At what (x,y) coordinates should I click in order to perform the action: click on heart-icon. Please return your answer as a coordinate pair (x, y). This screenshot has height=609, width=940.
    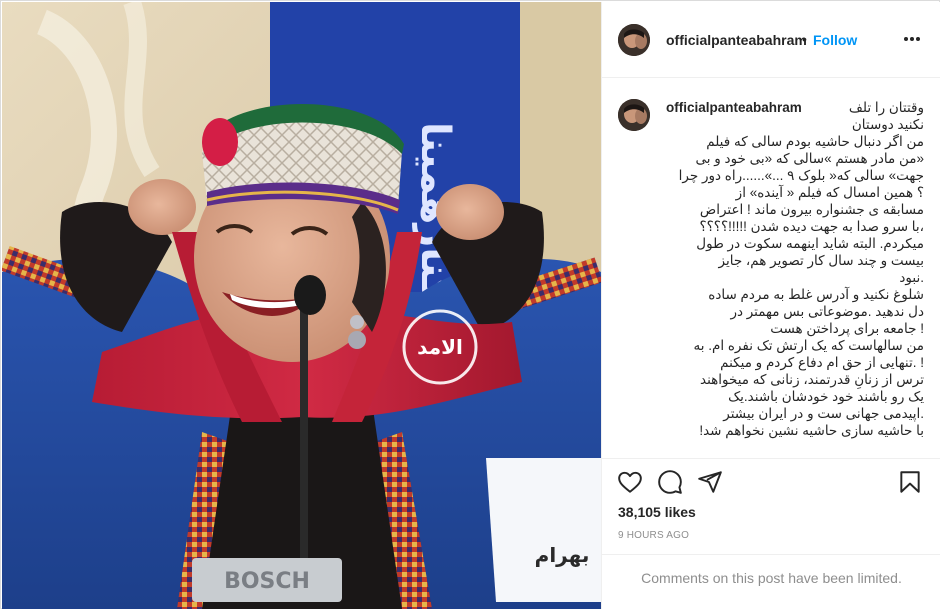
    Looking at the image, I should click on (630, 482).